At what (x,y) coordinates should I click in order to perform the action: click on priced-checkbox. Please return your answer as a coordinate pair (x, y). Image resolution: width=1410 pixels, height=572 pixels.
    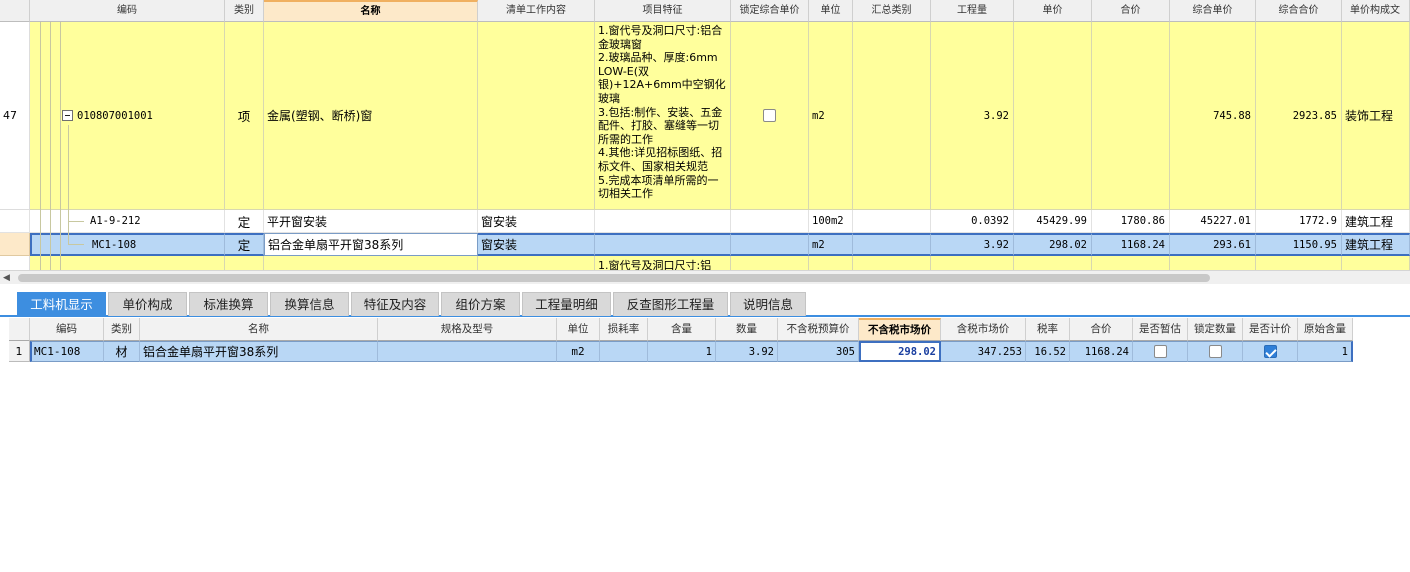
    Looking at the image, I should click on (1270, 351).